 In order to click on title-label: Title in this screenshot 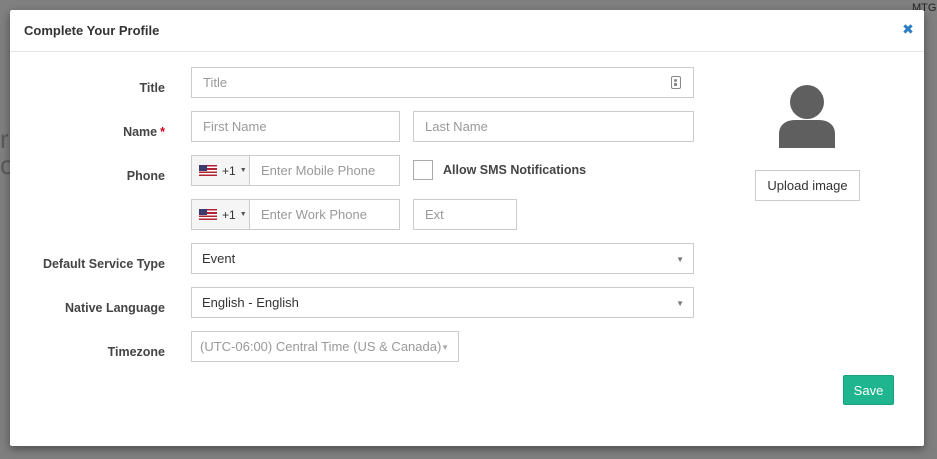, I will do `click(152, 88)`.